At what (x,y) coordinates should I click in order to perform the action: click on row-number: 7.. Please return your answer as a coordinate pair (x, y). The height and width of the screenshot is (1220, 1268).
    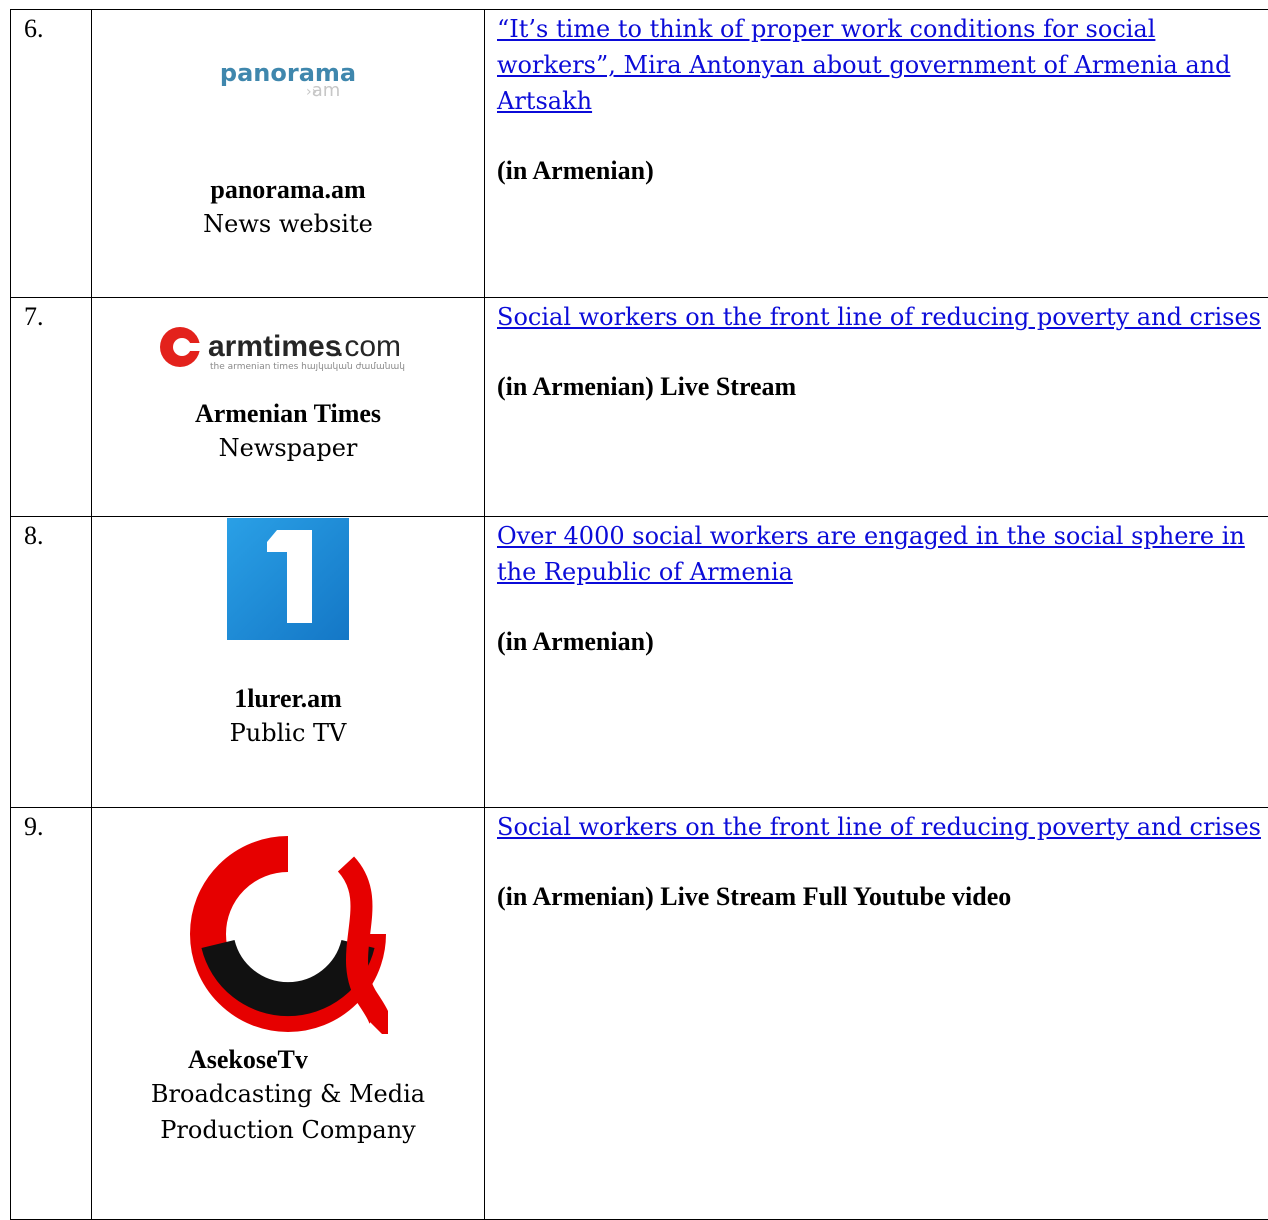
    Looking at the image, I should click on (51, 407).